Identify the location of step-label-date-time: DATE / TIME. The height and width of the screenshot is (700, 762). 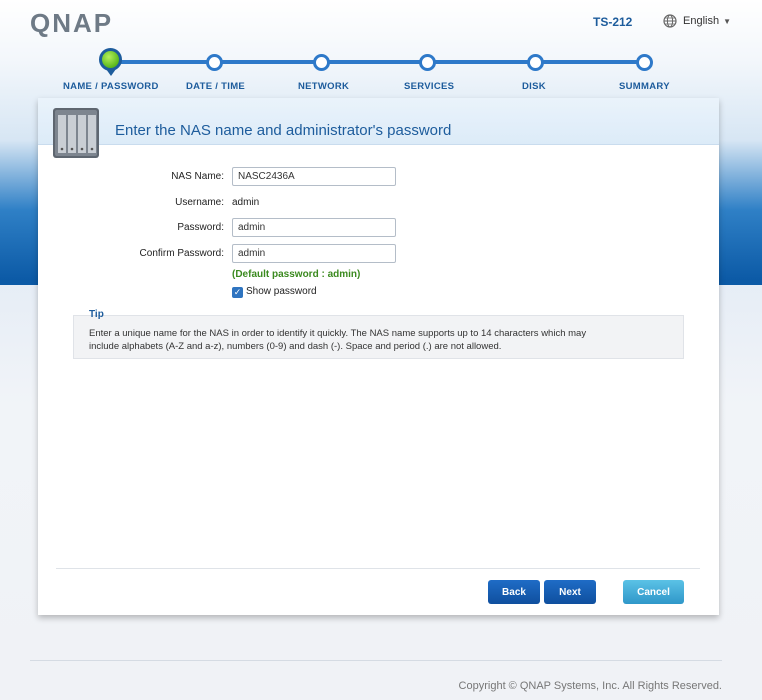
(216, 86).